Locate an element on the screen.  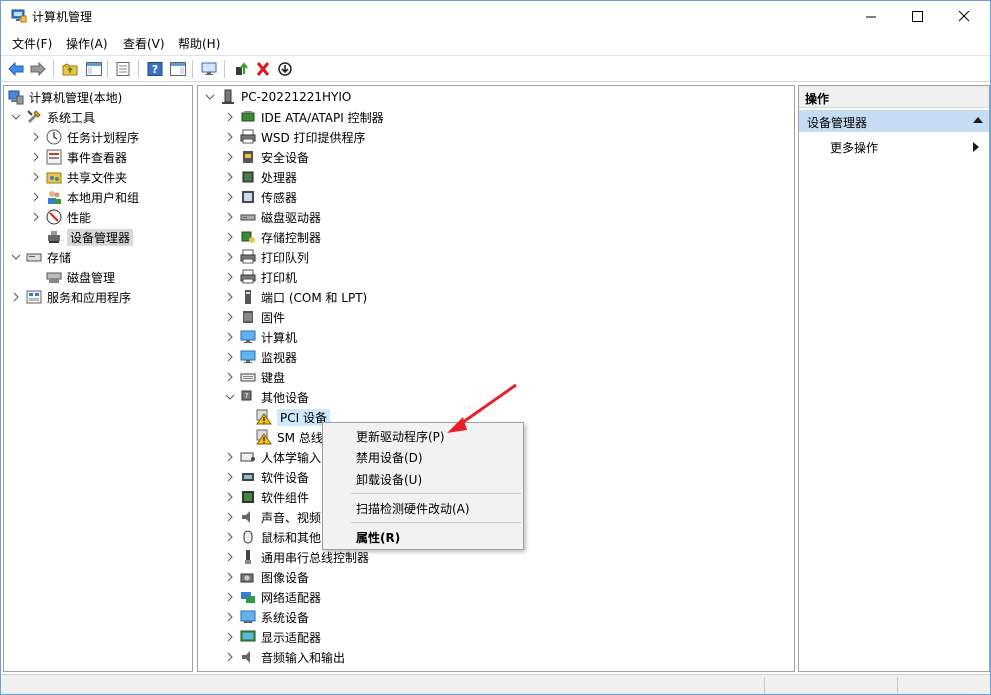
device-category-row: 人体学输入 is located at coordinates (272, 457).